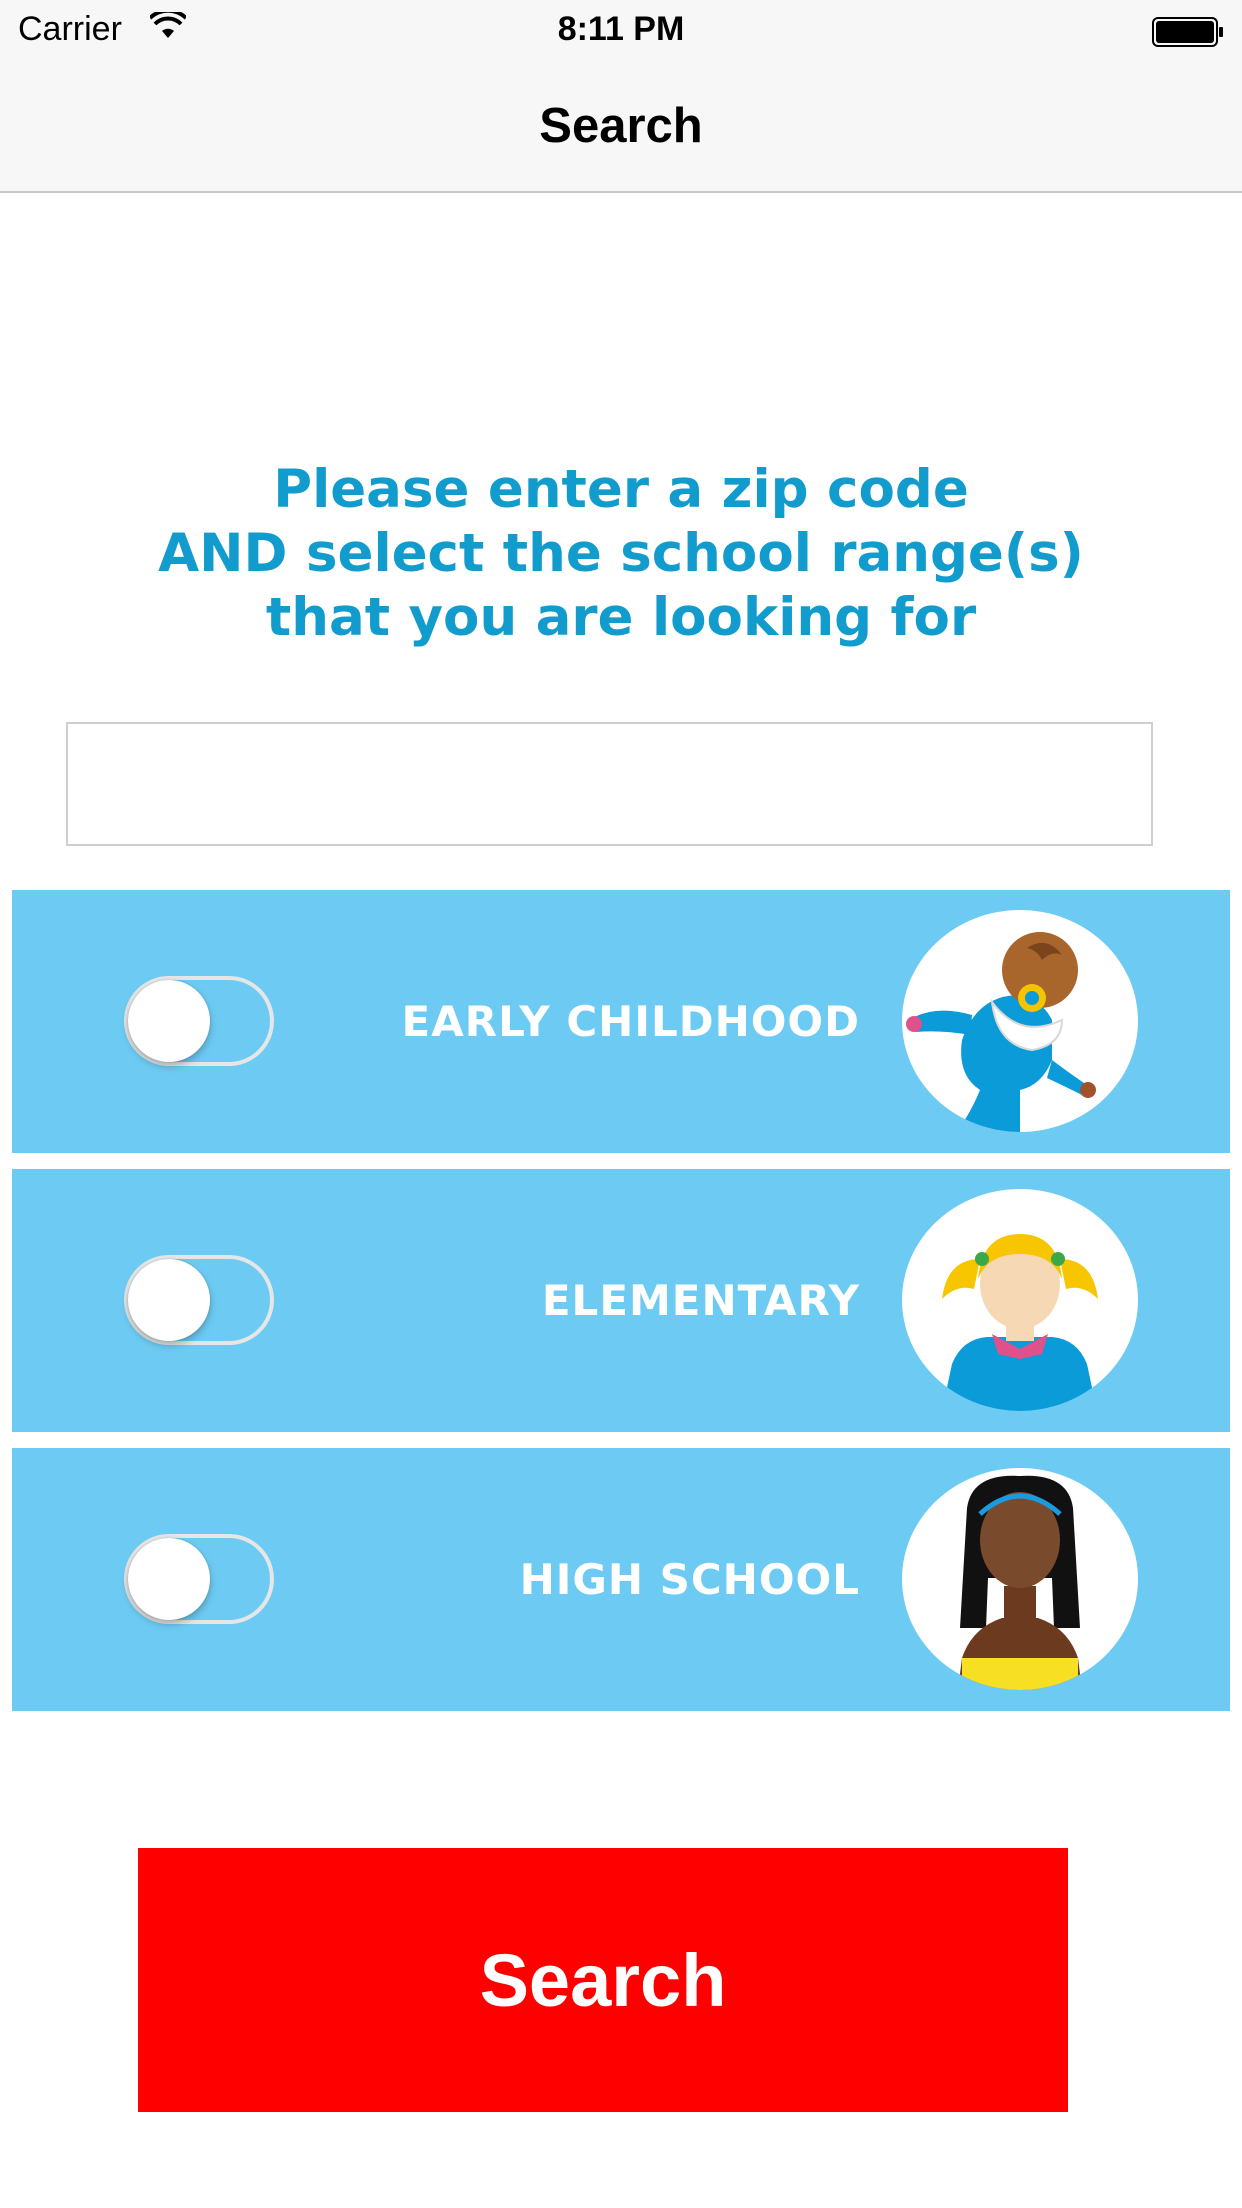 The image size is (1242, 2208). I want to click on clock: 8:11 PM, so click(621, 29).